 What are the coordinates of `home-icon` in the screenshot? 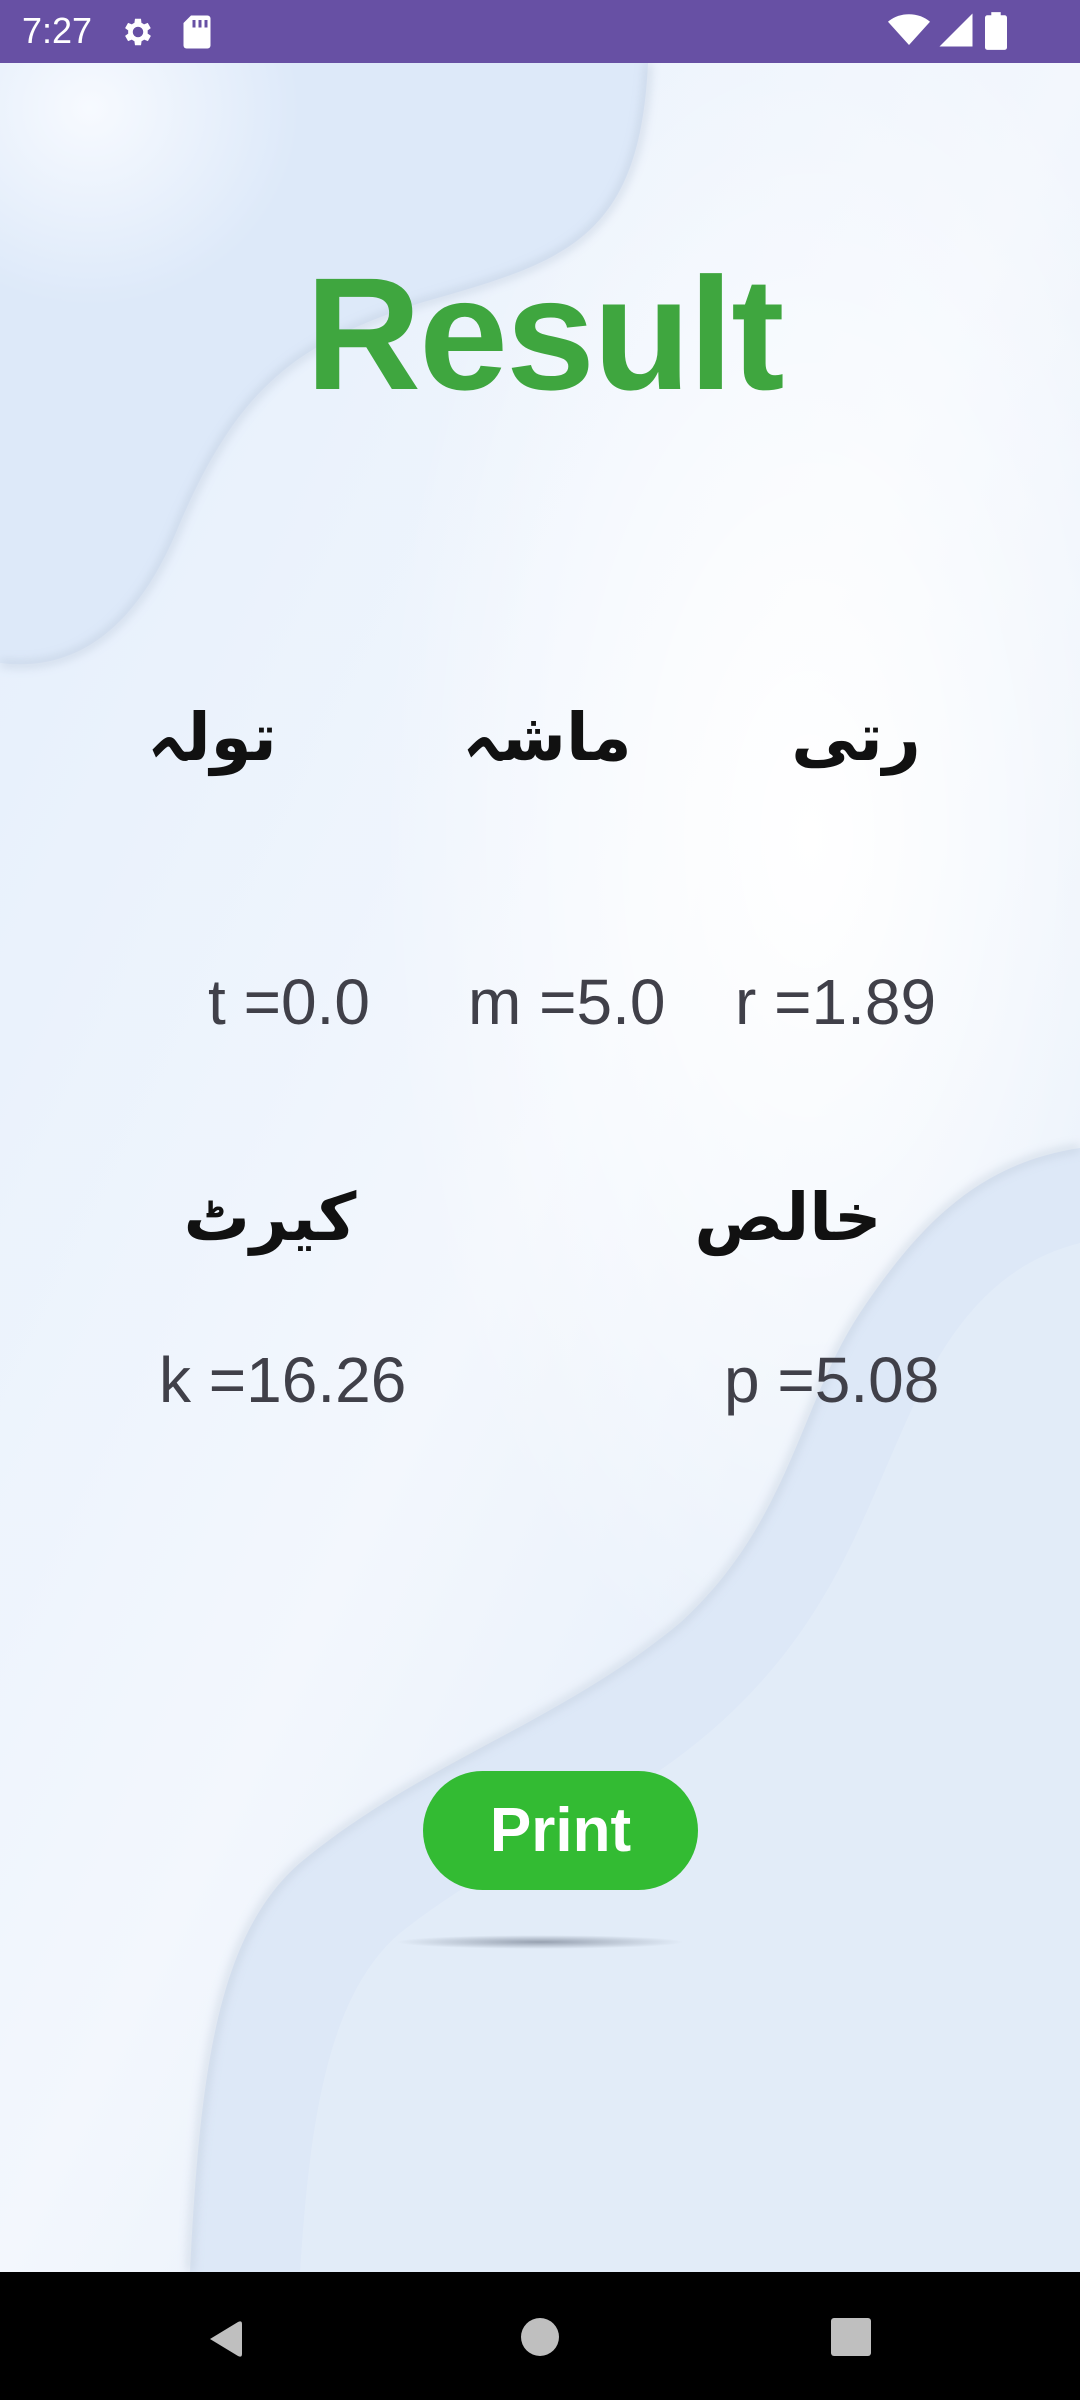 It's located at (540, 2337).